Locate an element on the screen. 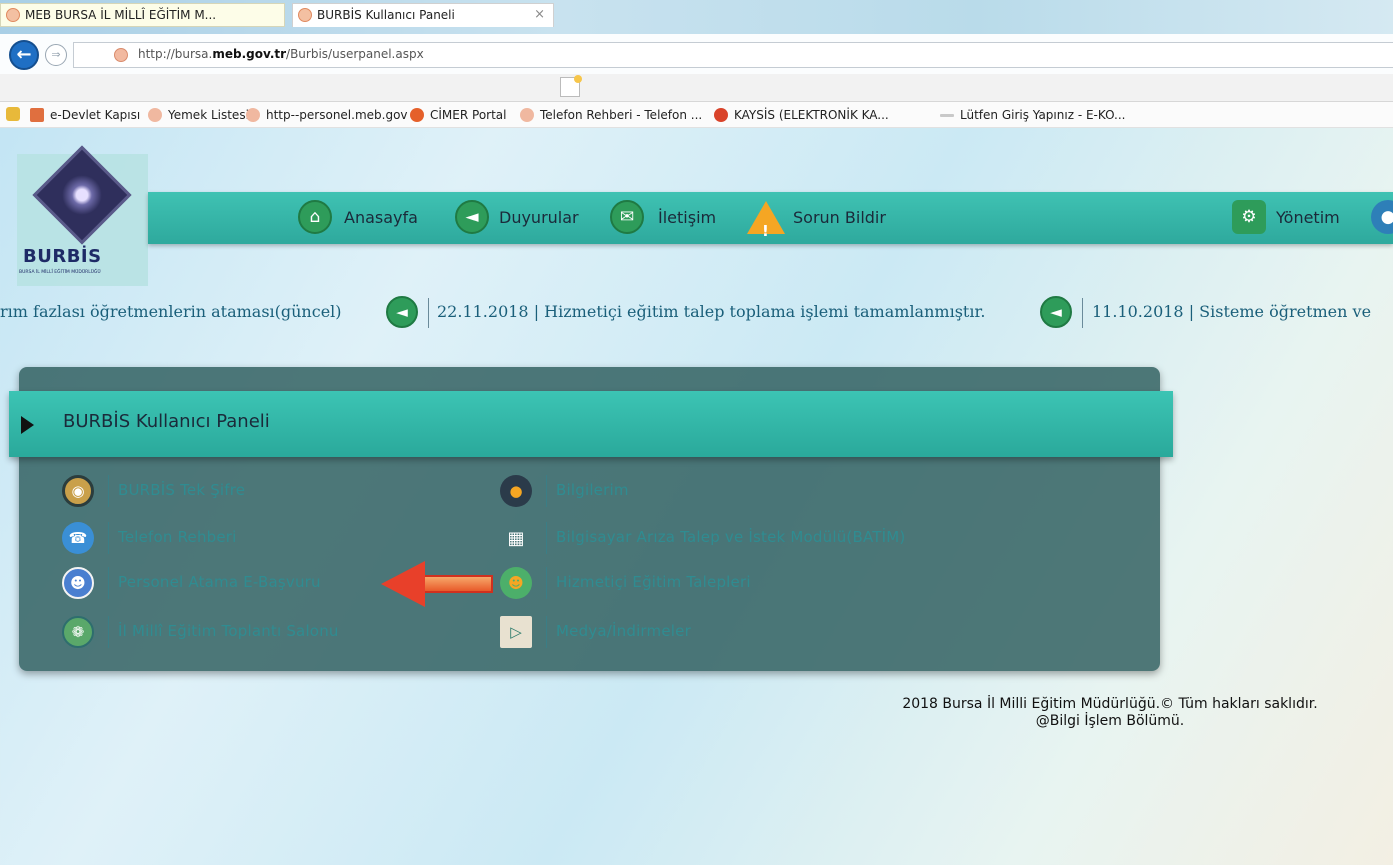 This screenshot has height=865, width=1393. favorite-cimer: CİMER Portal is located at coordinates (458, 115).